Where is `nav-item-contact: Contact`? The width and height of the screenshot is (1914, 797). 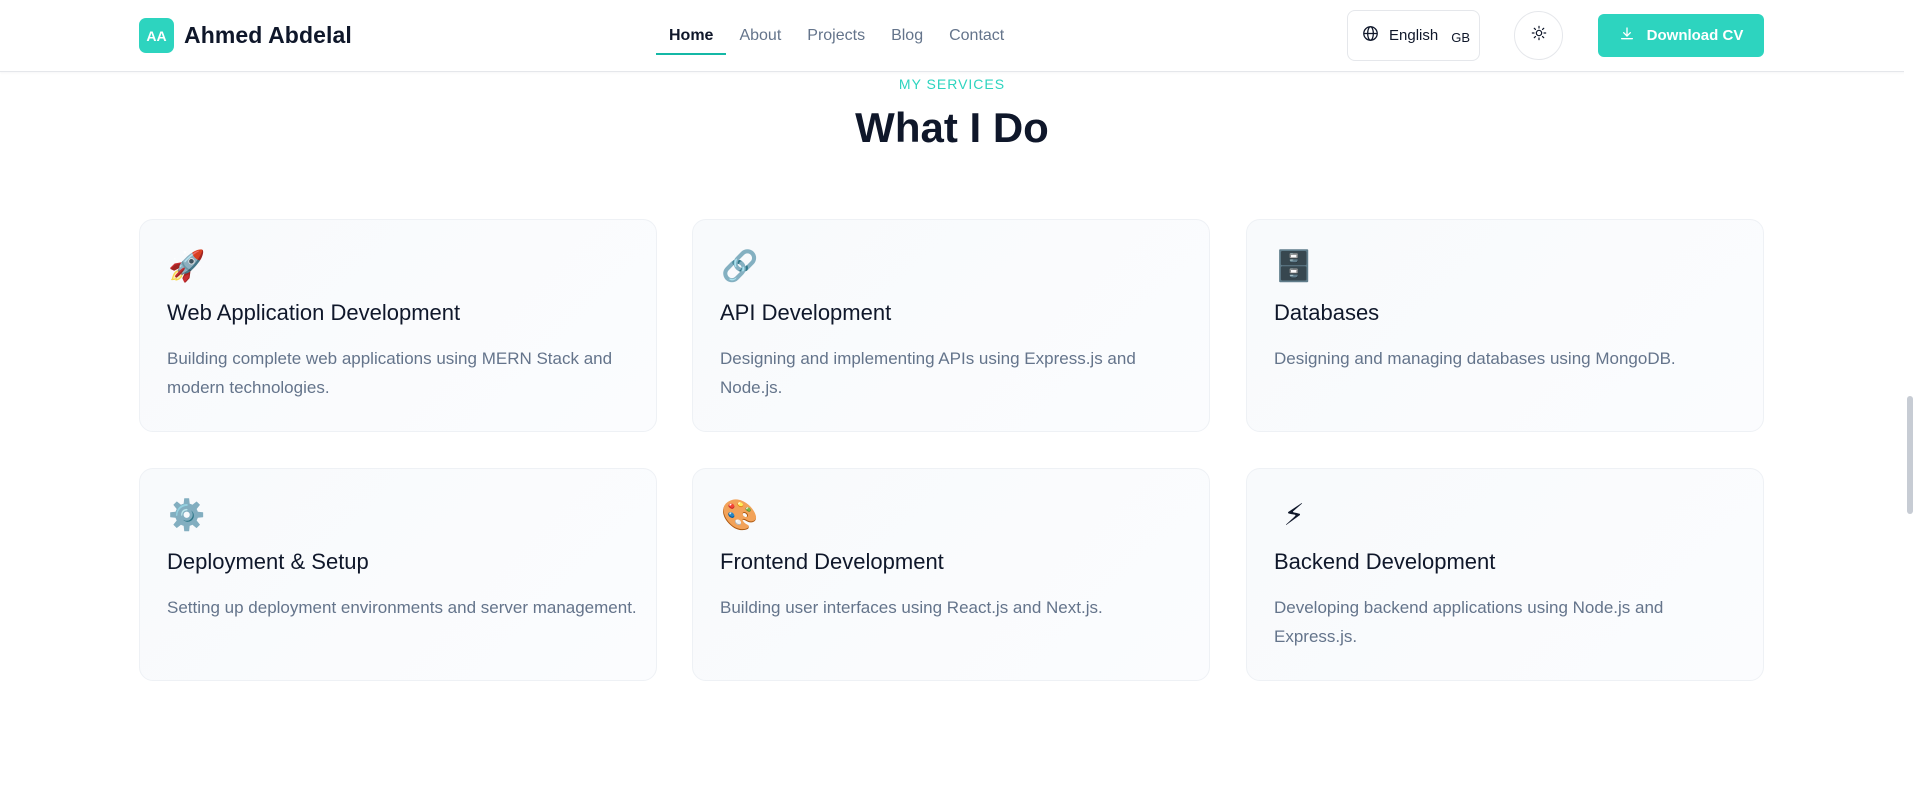
nav-item-contact: Contact is located at coordinates (976, 36).